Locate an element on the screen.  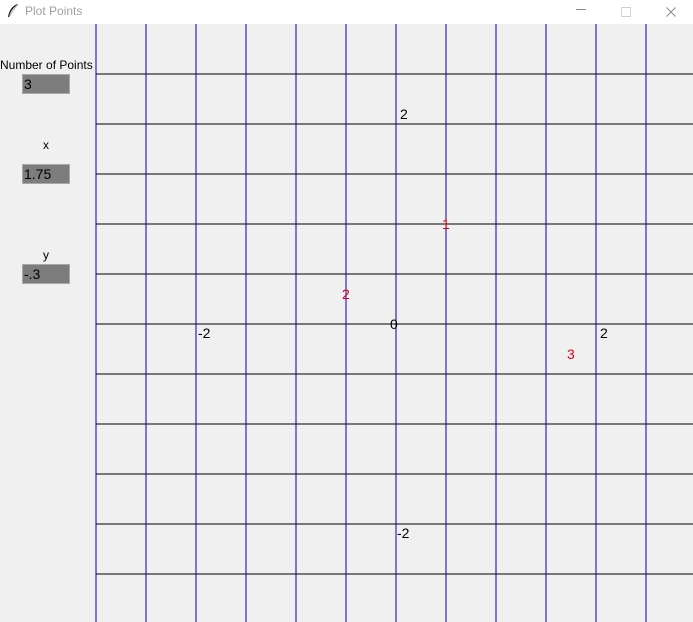
maximize-icon is located at coordinates (626, 12).